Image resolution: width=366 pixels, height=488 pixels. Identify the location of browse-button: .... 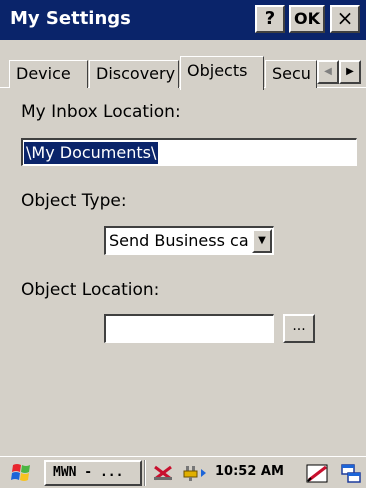
(299, 328).